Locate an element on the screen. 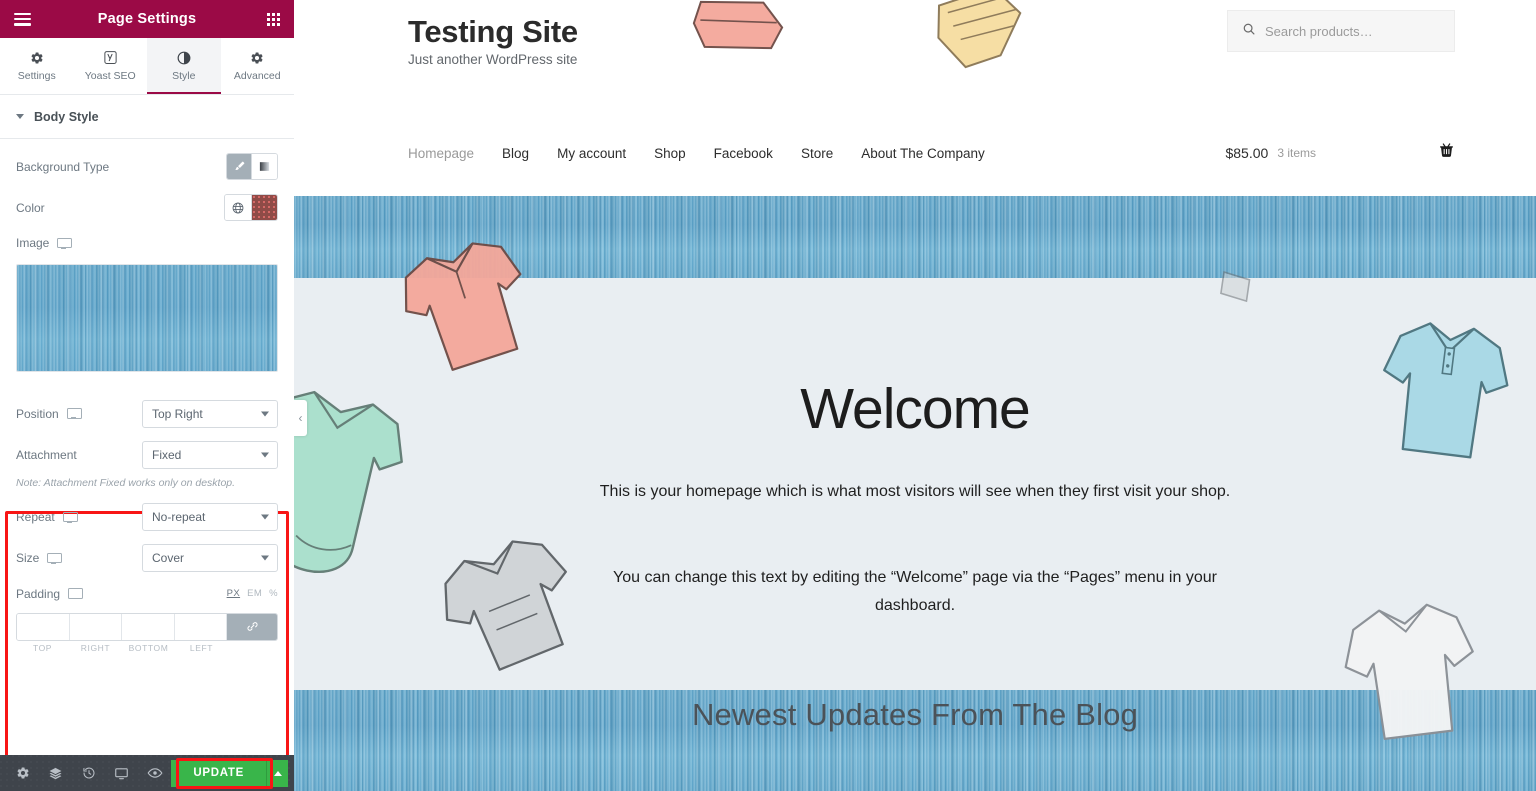 The image size is (1536, 791). color-label: Color is located at coordinates (30, 207).